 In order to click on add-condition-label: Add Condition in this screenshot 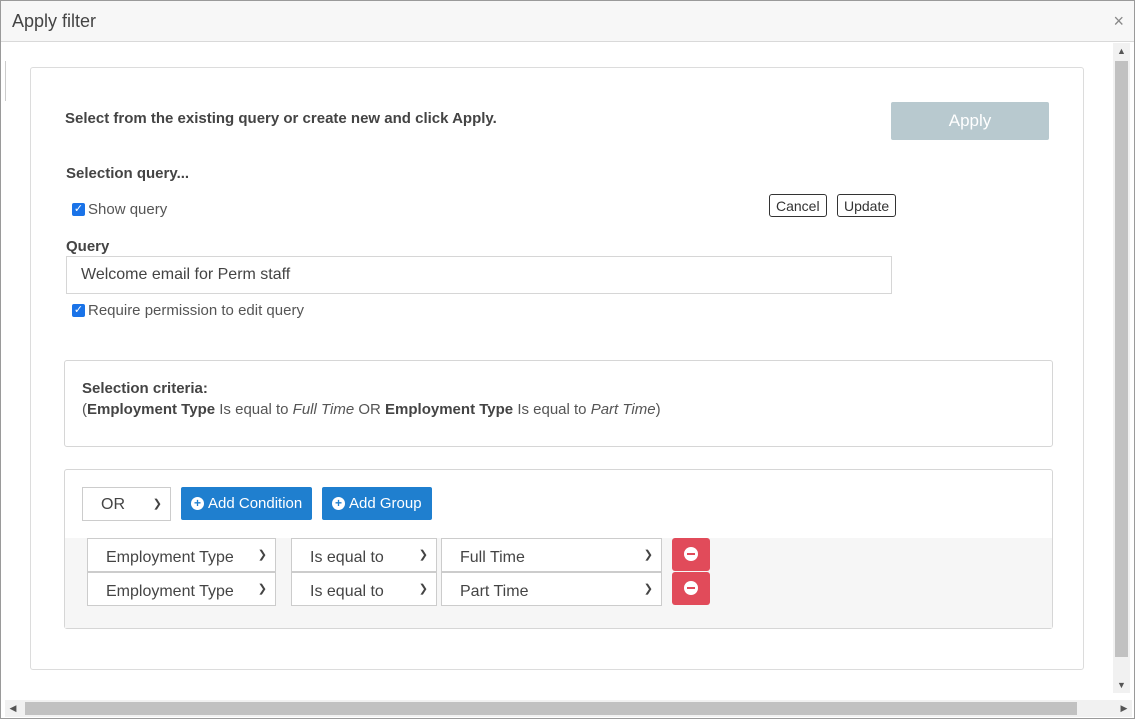, I will do `click(255, 503)`.